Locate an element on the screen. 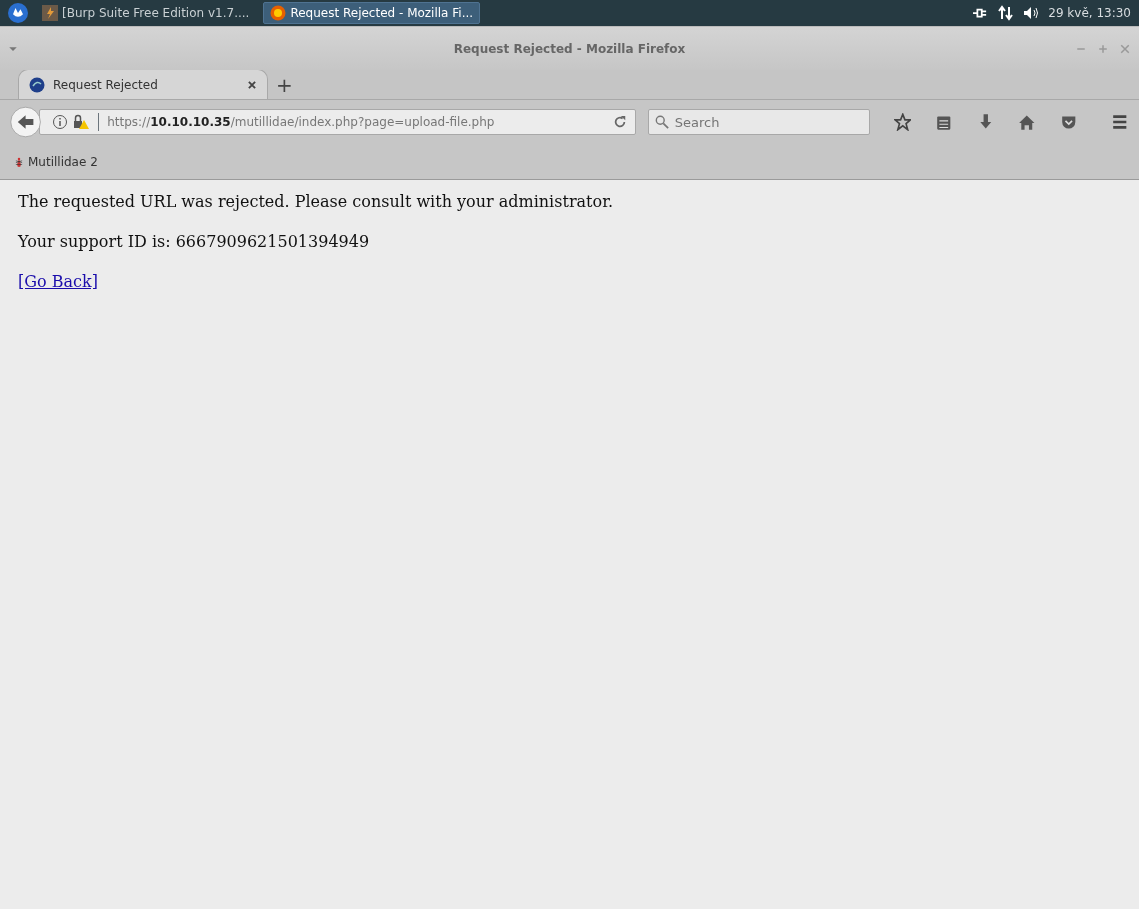  bookmark-star-icon is located at coordinates (902, 122).